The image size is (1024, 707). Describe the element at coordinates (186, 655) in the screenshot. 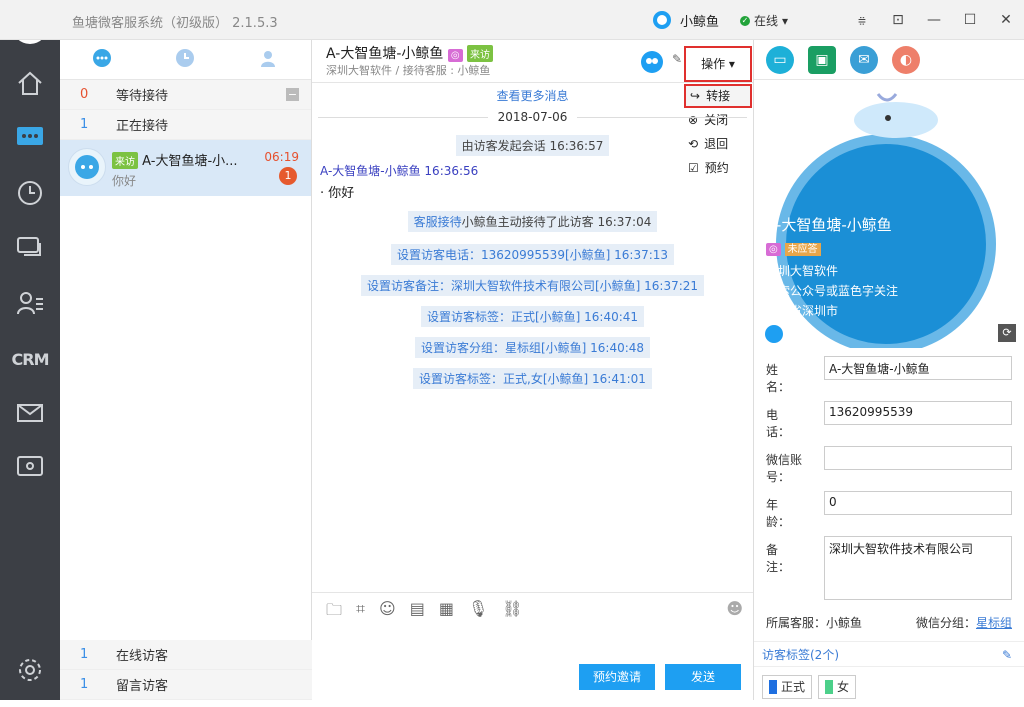

I see `group-online: 1 在线访客` at that location.